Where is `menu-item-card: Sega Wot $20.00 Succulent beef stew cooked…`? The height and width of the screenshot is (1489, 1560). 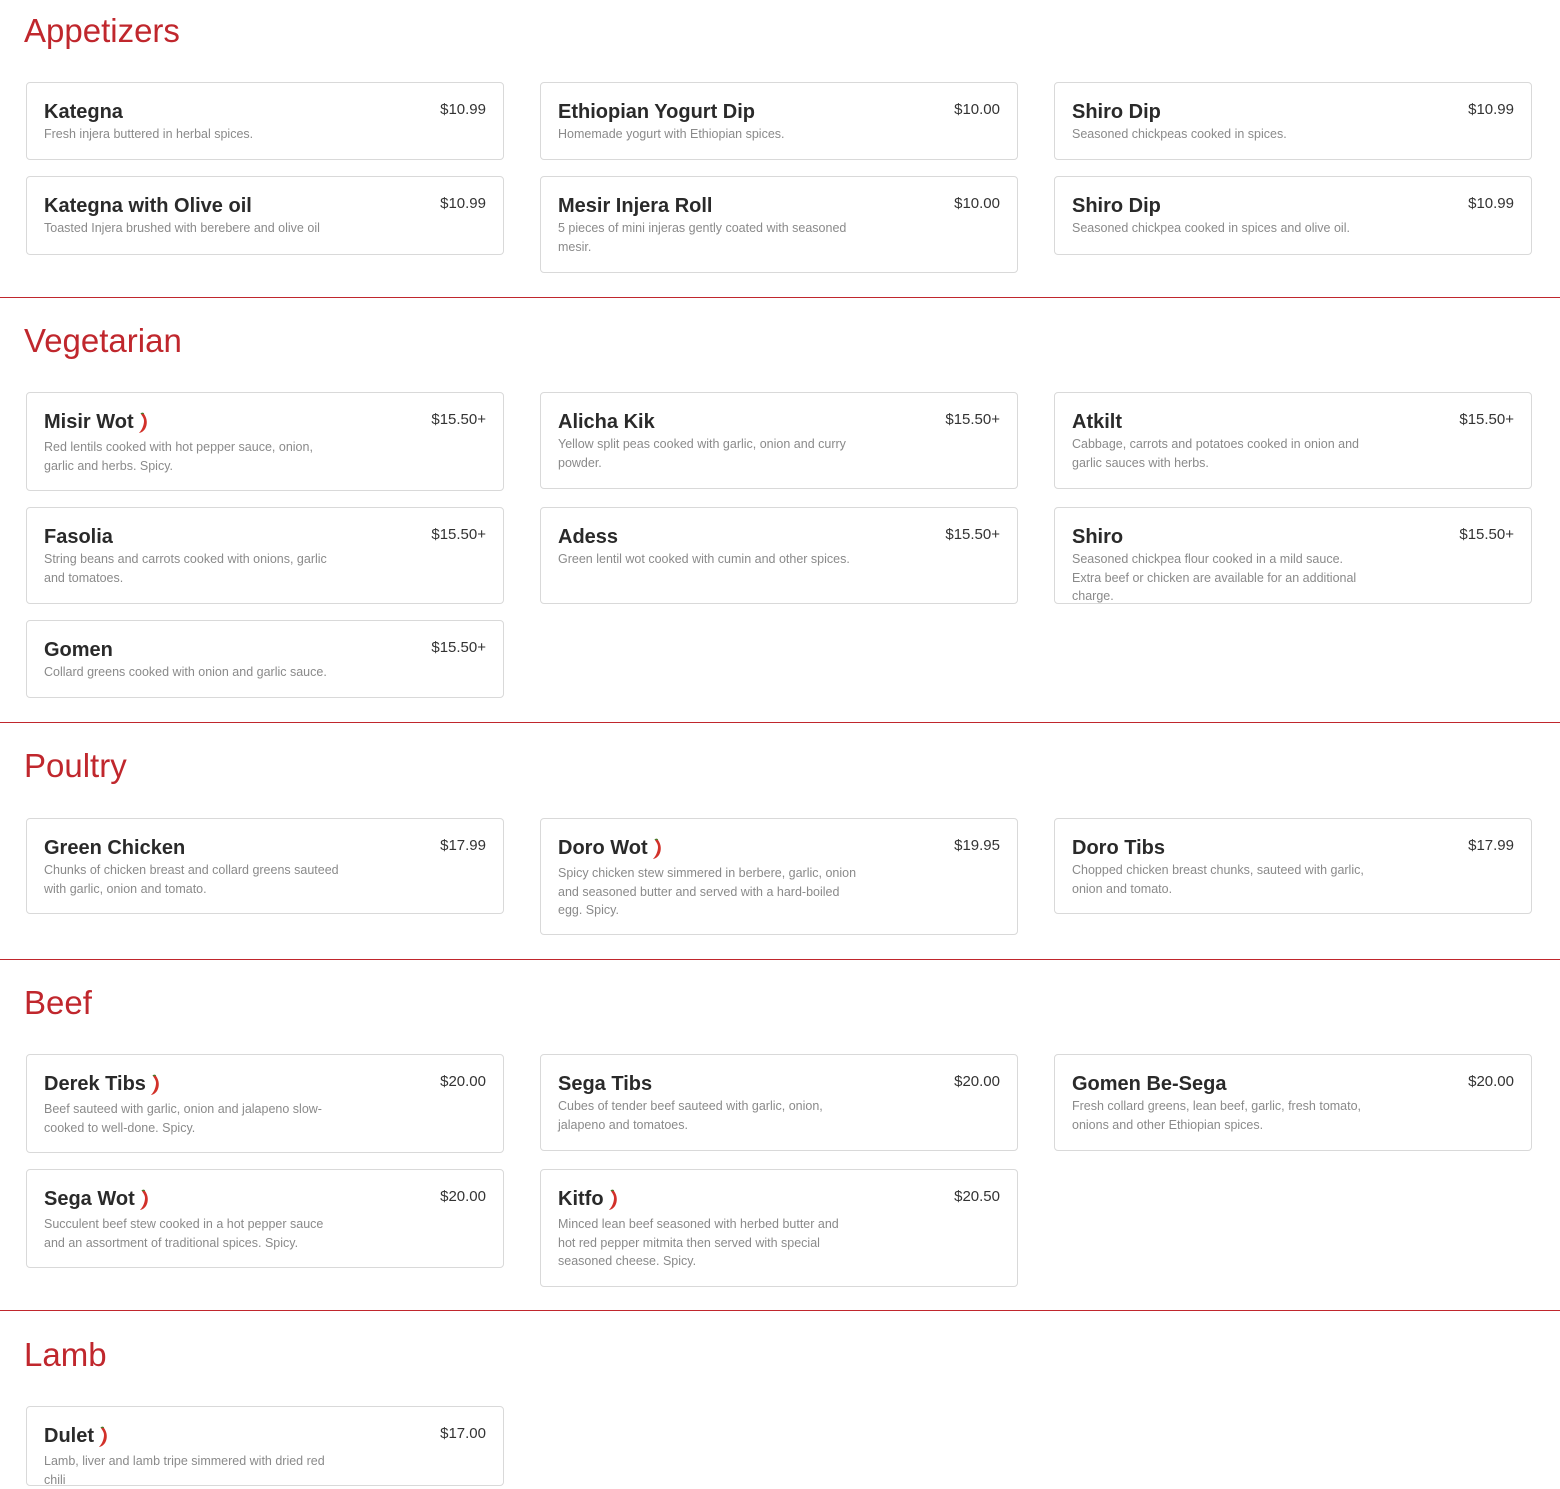 menu-item-card: Sega Wot $20.00 Succulent beef stew cooked… is located at coordinates (265, 1218).